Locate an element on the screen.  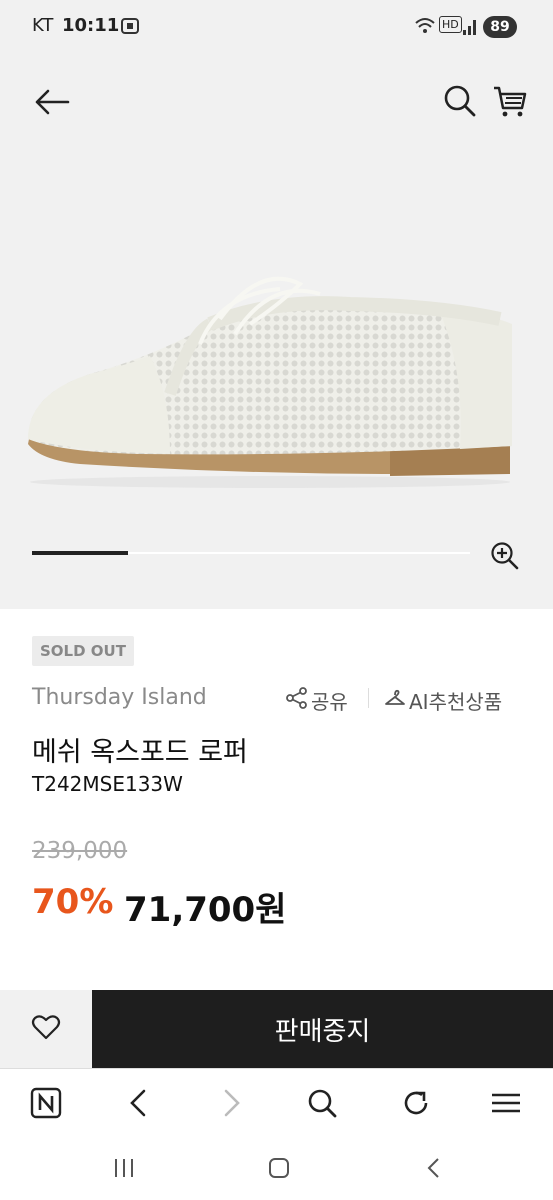
sale-price: 71,700원 is located at coordinates (205, 910).